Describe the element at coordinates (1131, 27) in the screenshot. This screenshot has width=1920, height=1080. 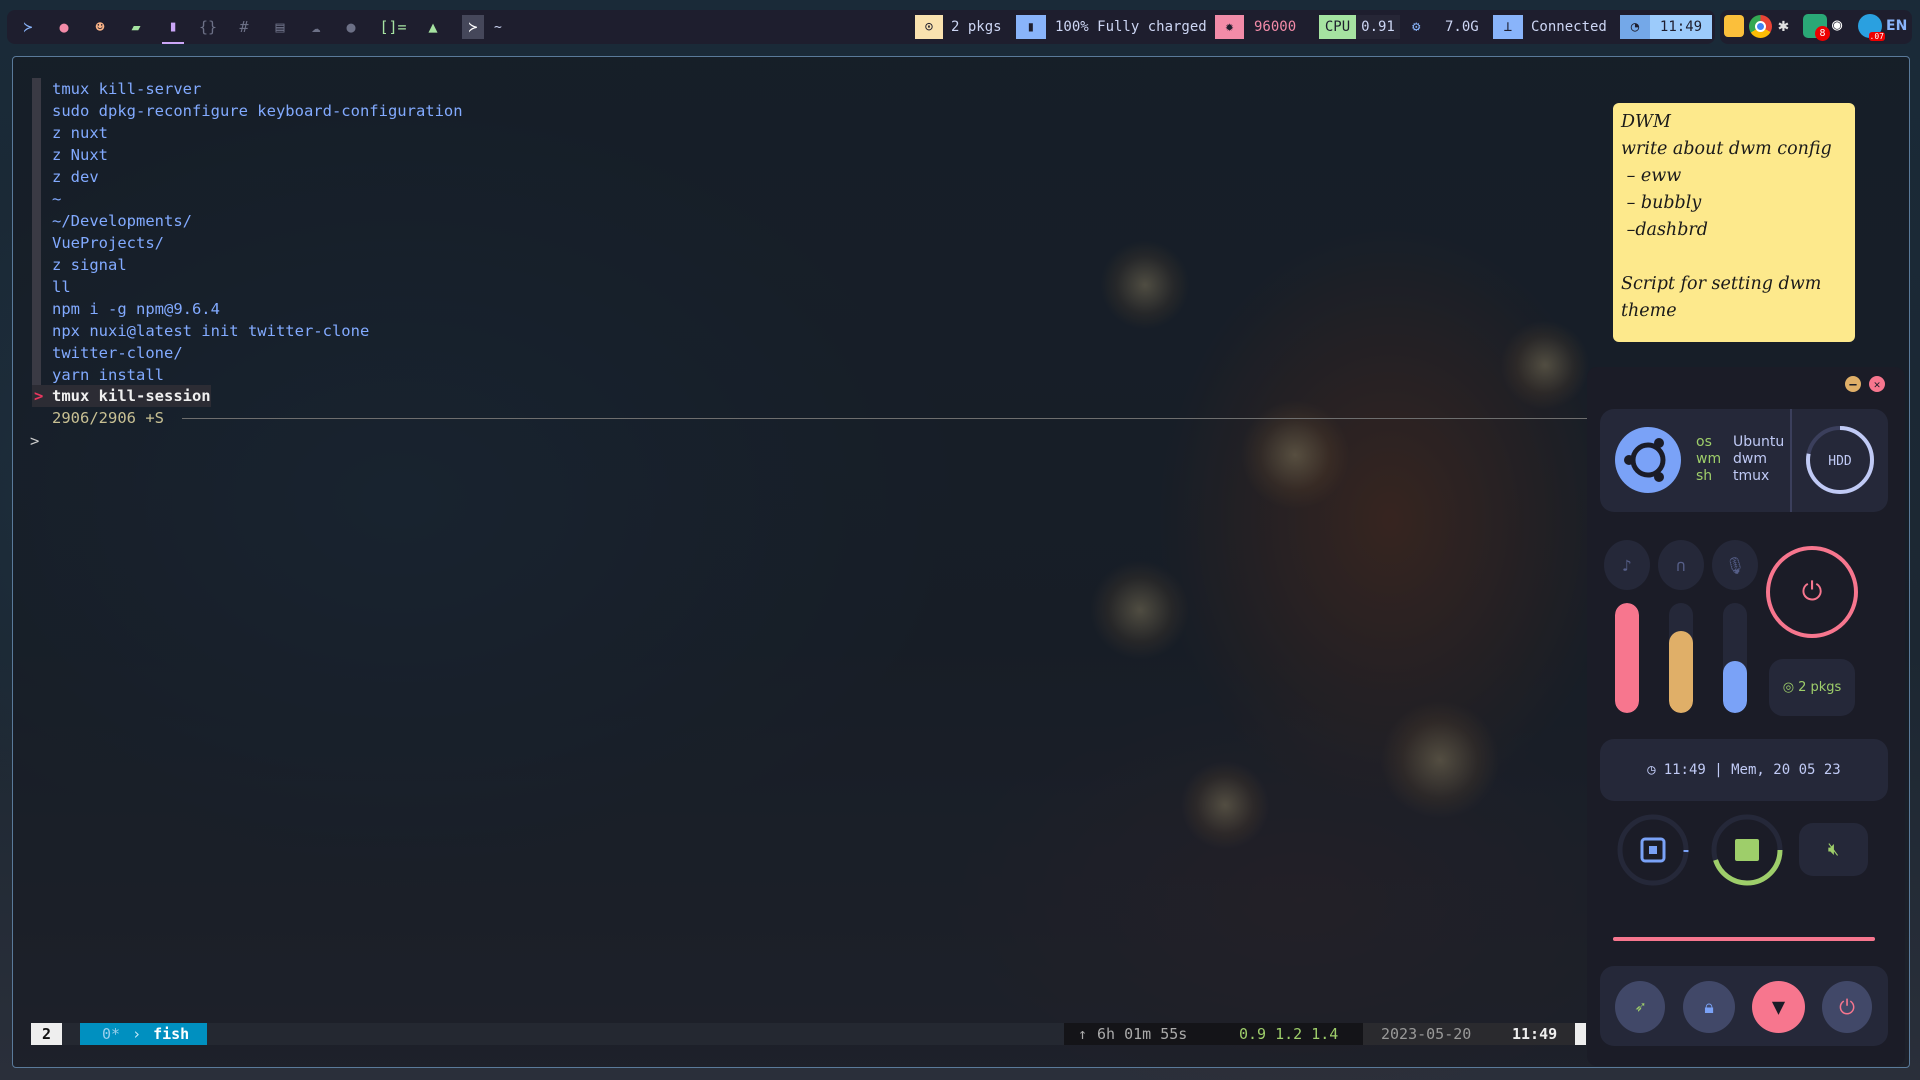
I see `battery-text: 100% Fully charged` at that location.